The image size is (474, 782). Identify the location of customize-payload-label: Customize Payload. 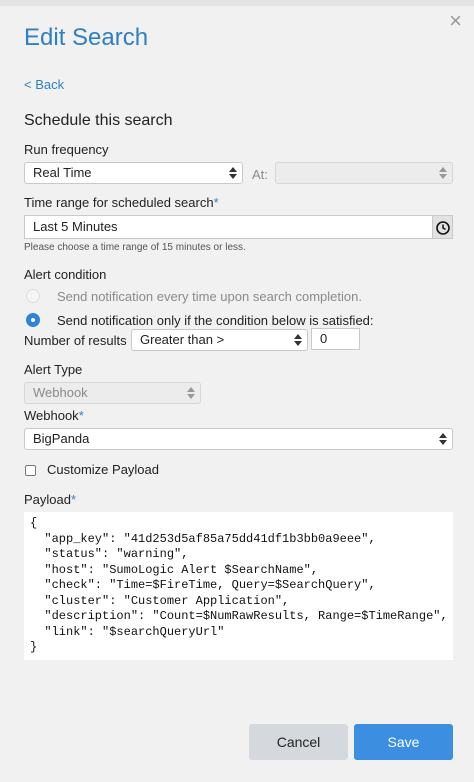
(103, 469).